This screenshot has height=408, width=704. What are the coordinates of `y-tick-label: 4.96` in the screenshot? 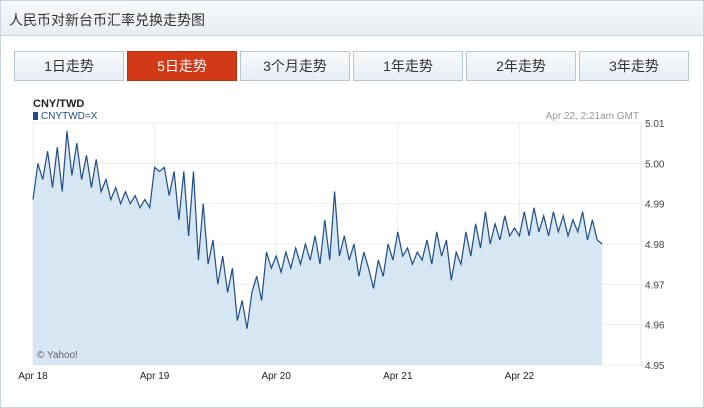 It's located at (655, 326).